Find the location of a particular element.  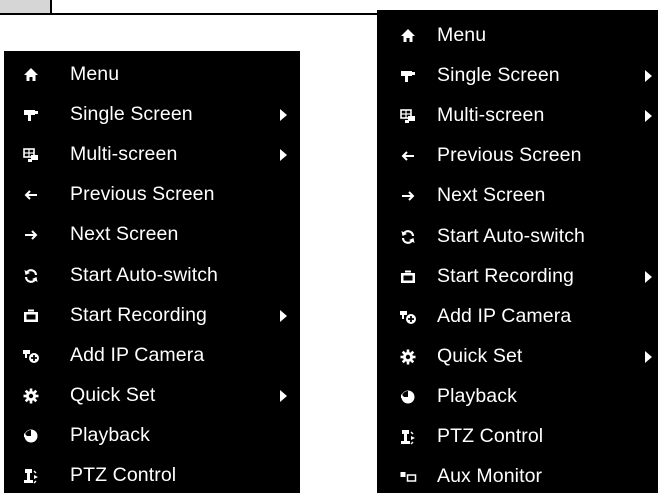

menu-item-label: Aux Monitor is located at coordinates (490, 476).